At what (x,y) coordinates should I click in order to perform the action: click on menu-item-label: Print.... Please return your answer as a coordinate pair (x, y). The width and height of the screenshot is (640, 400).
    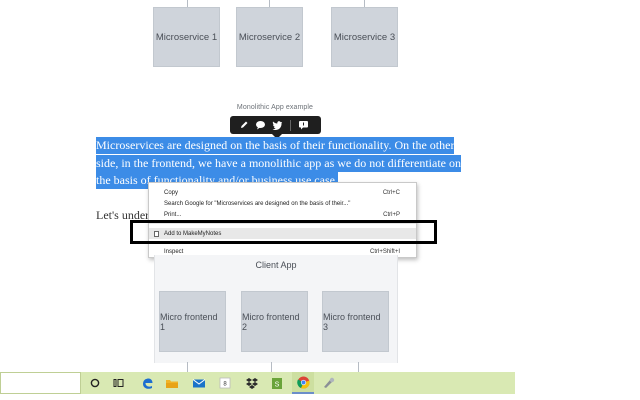
    Looking at the image, I should click on (173, 214).